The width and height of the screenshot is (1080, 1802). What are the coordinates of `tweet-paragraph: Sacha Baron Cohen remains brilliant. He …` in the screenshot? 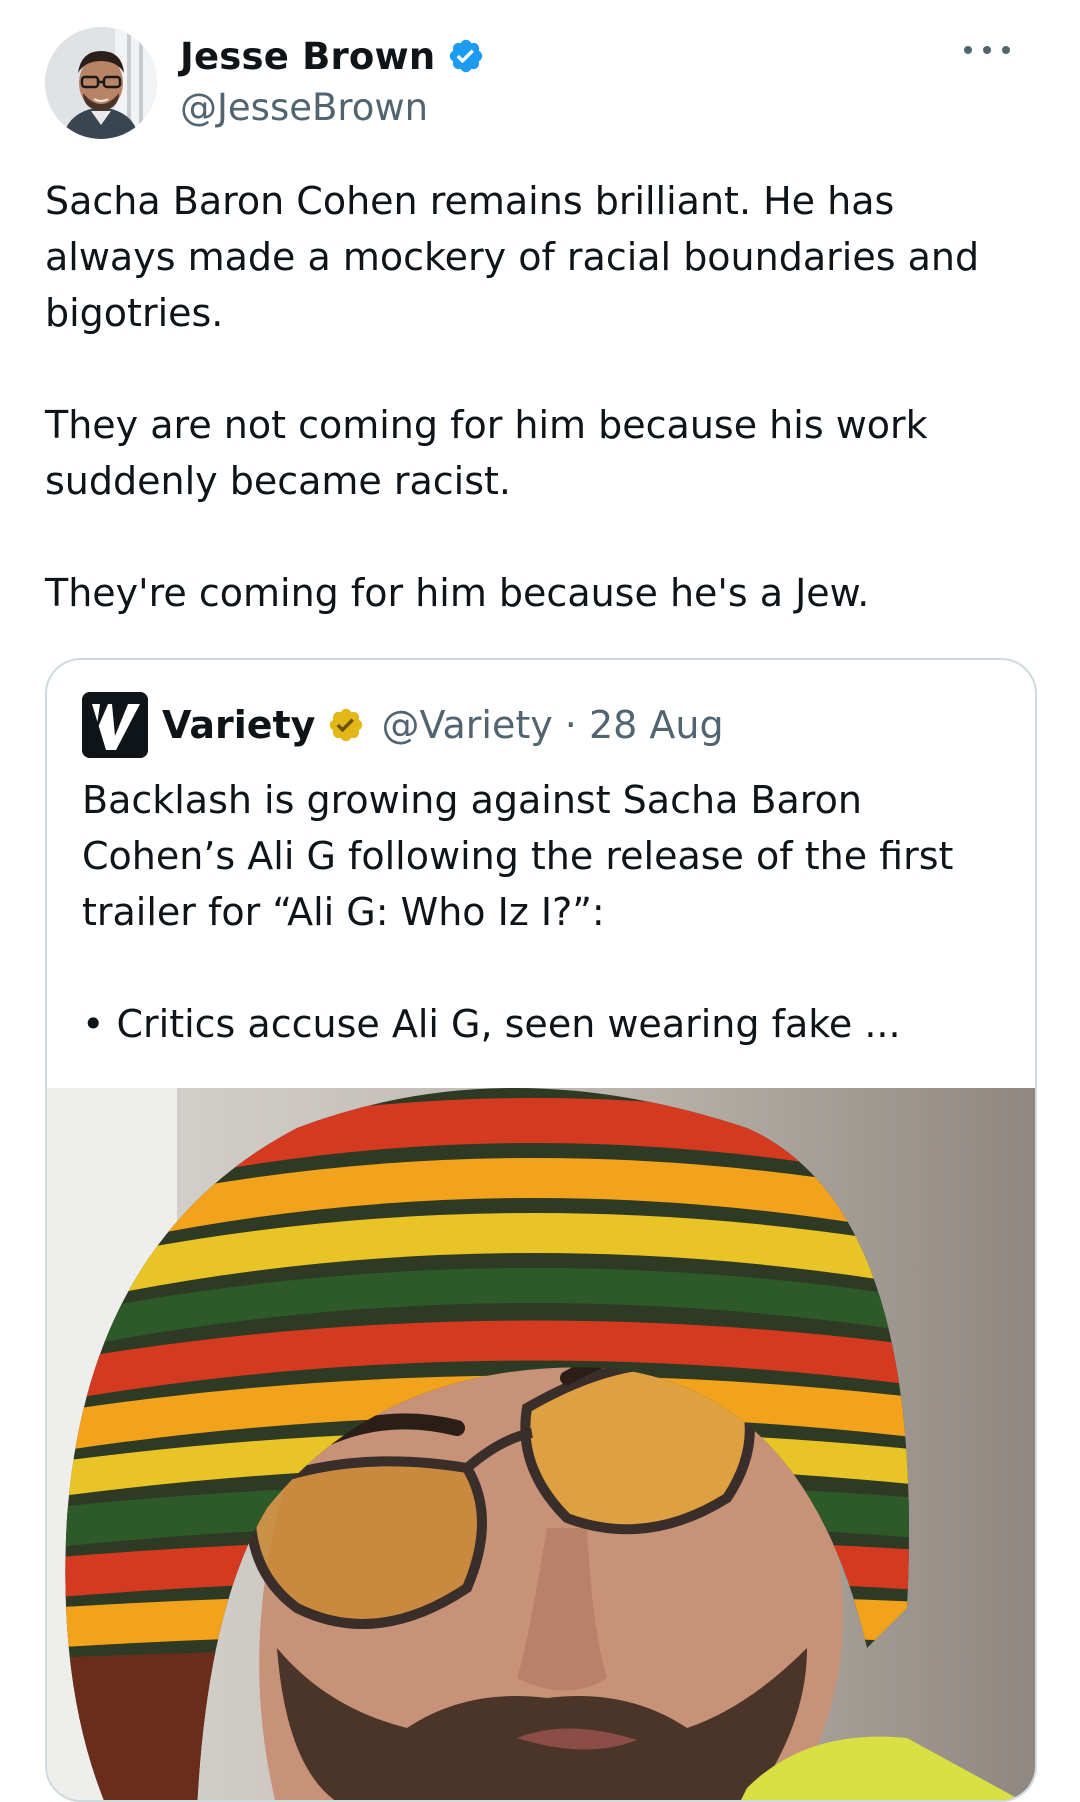 It's located at (512, 257).